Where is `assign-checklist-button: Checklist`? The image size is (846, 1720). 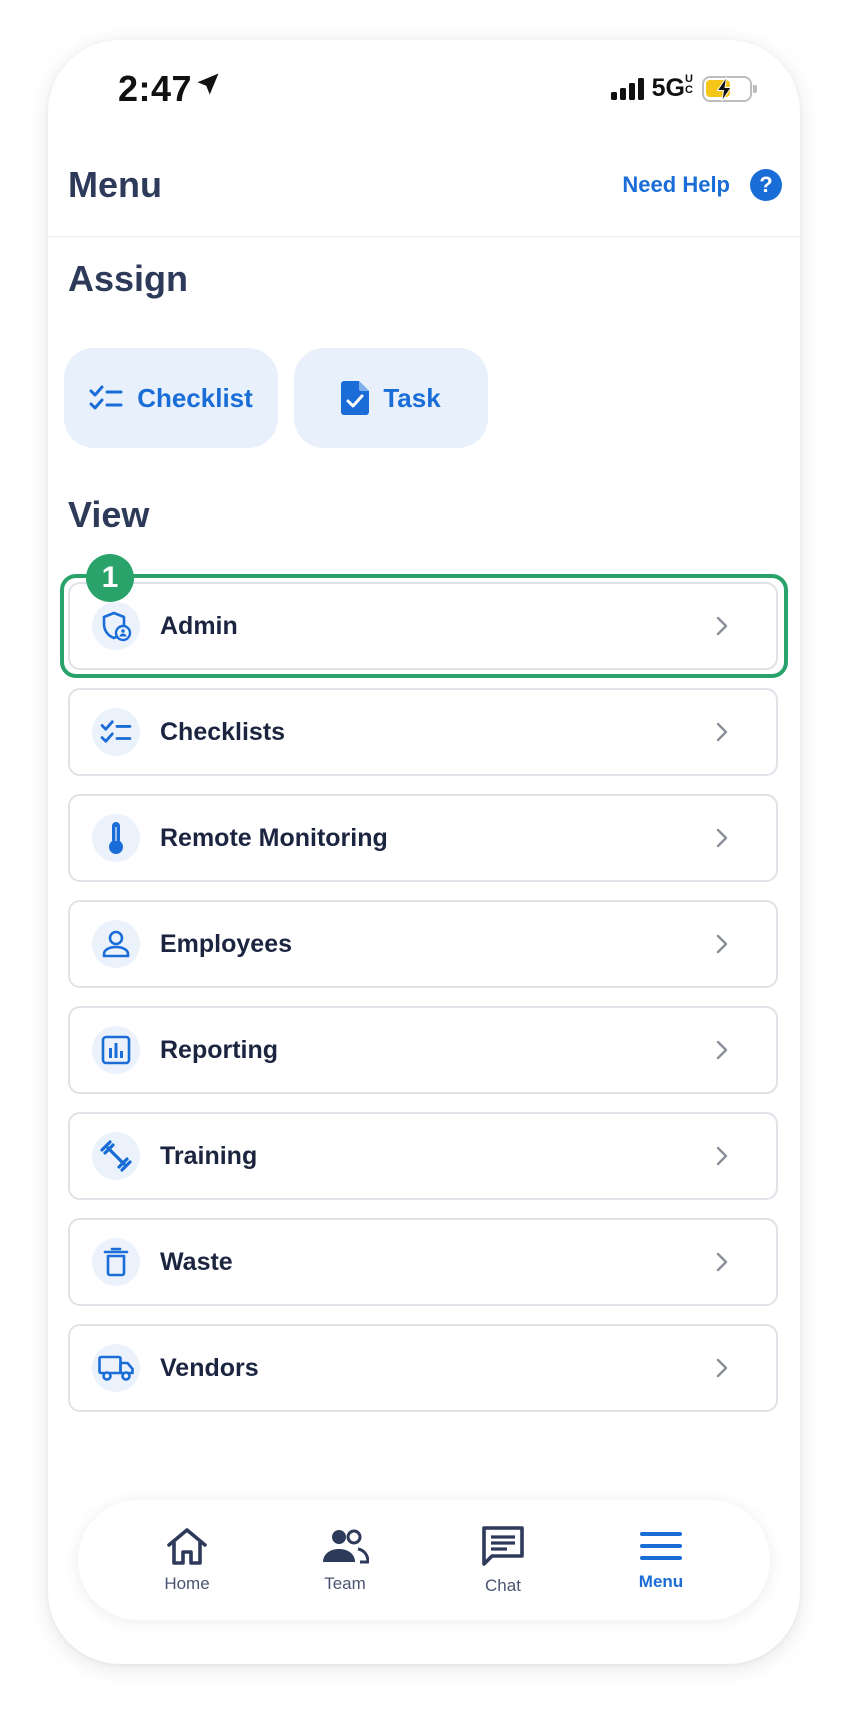 assign-checklist-button: Checklist is located at coordinates (171, 398).